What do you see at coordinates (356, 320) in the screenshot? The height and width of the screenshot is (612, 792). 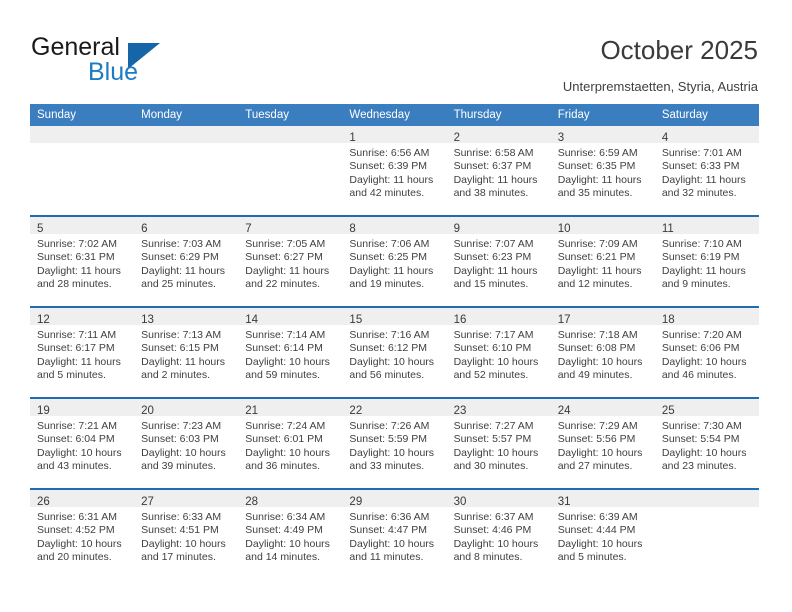 I see `day-number: 15` at bounding box center [356, 320].